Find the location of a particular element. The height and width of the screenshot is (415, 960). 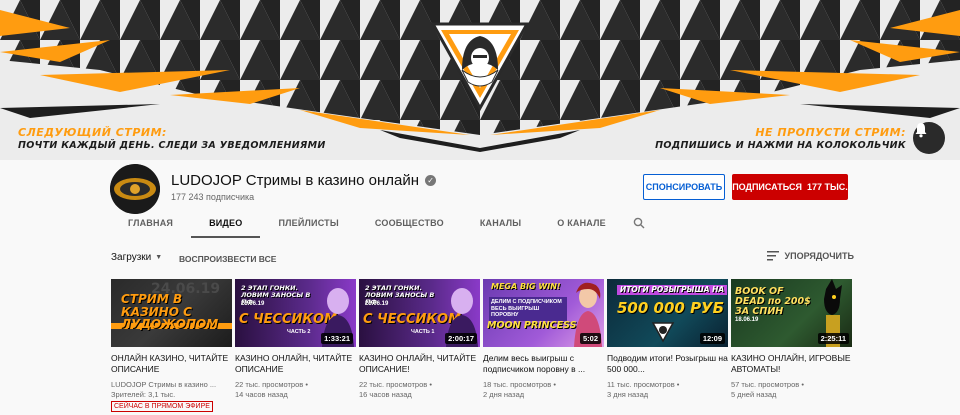

video-thumbnail: ИТОГИ РОЗЫГРЫША НА 500 000 РУБ 12:09 is located at coordinates (667, 313).